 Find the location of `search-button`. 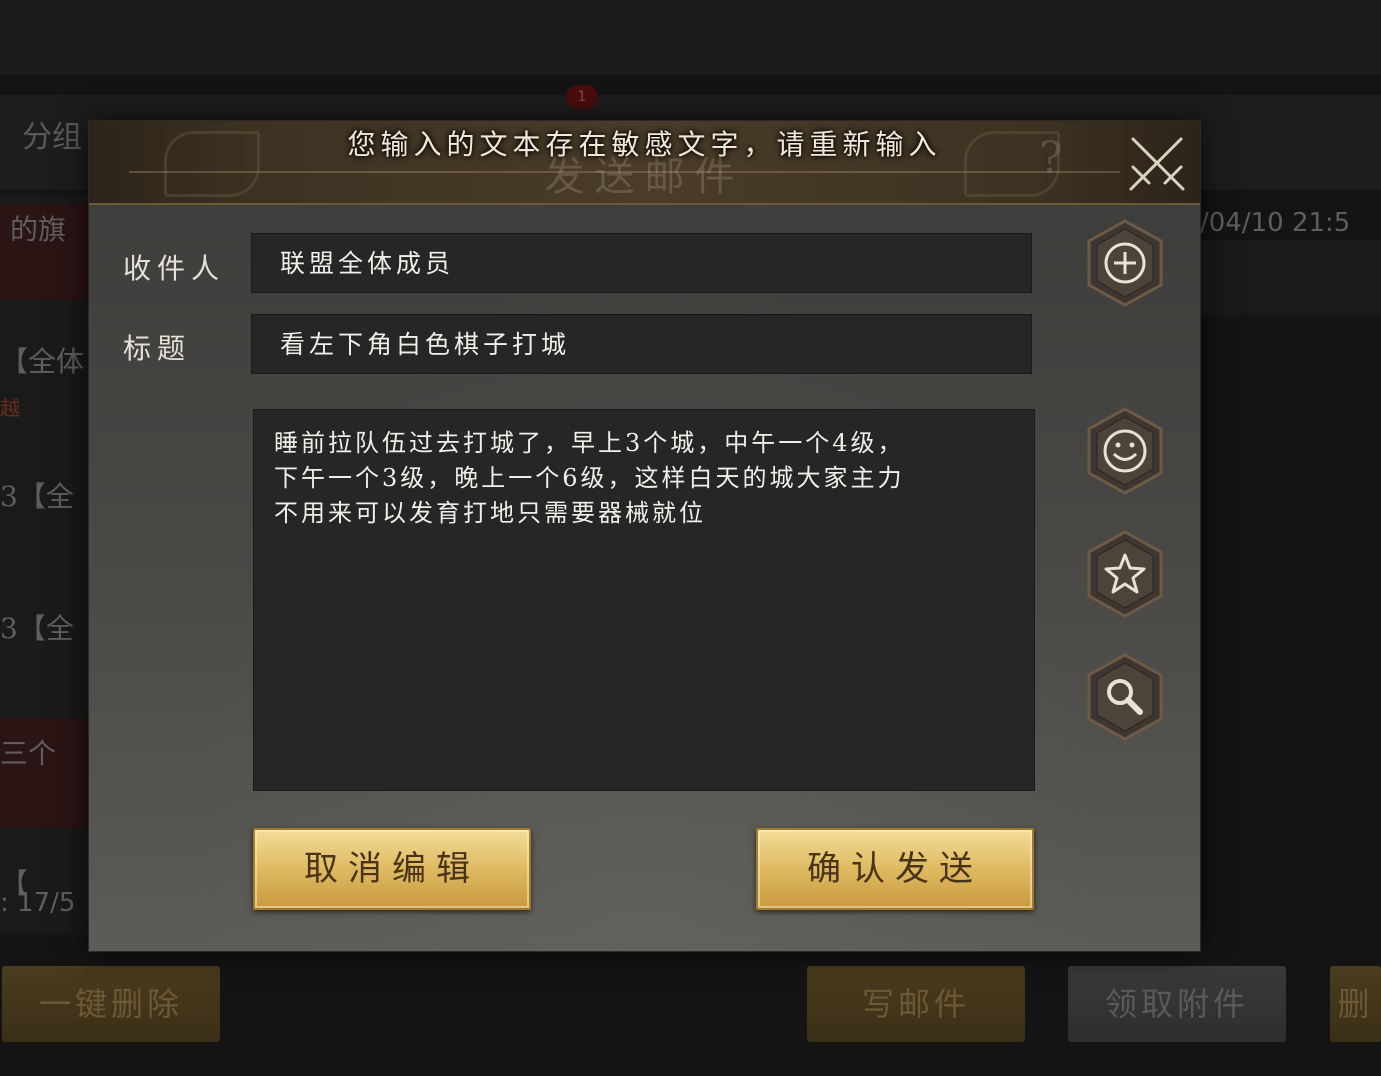

search-button is located at coordinates (1125, 697).